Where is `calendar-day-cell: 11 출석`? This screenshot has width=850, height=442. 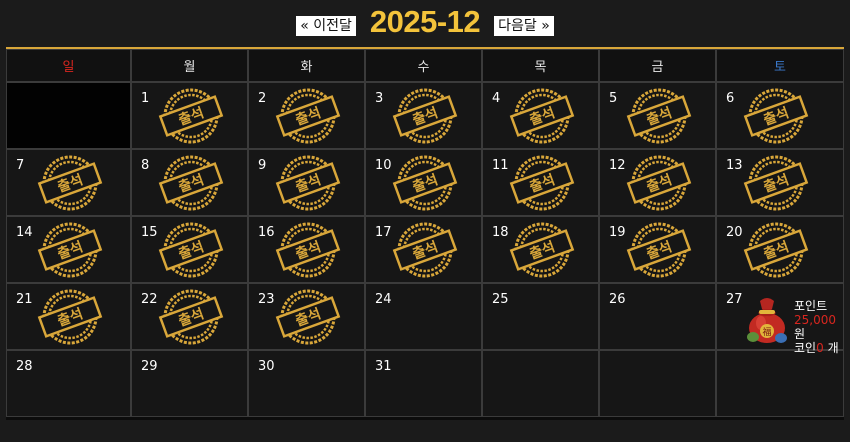 calendar-day-cell: 11 출석 is located at coordinates (540, 182).